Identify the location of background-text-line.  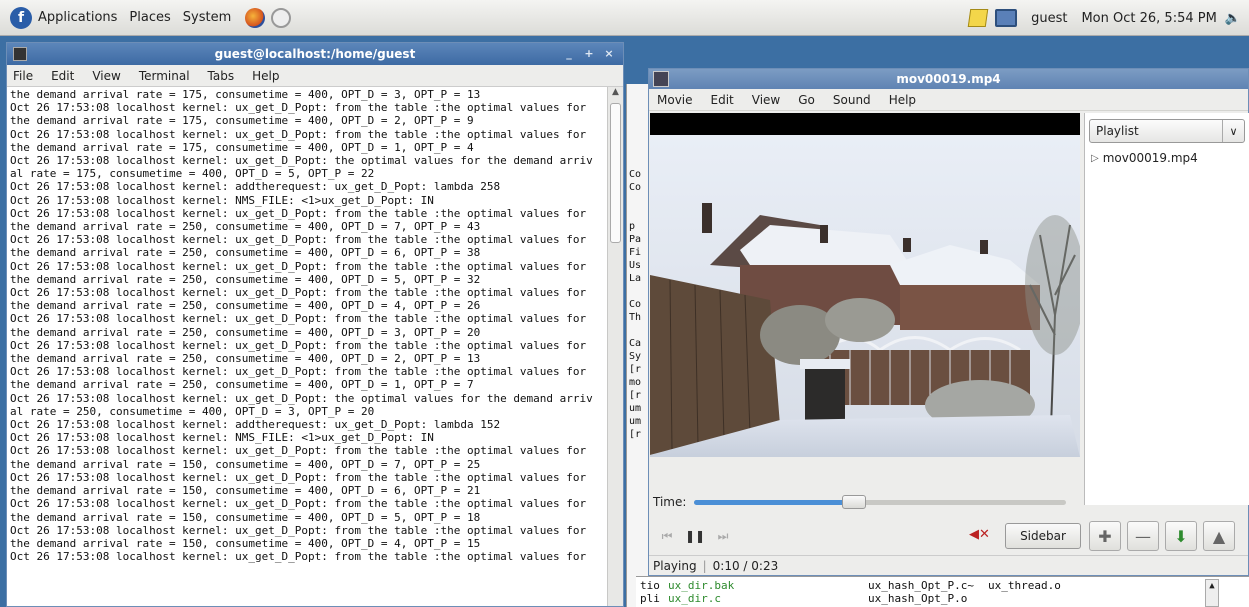
(639, 200).